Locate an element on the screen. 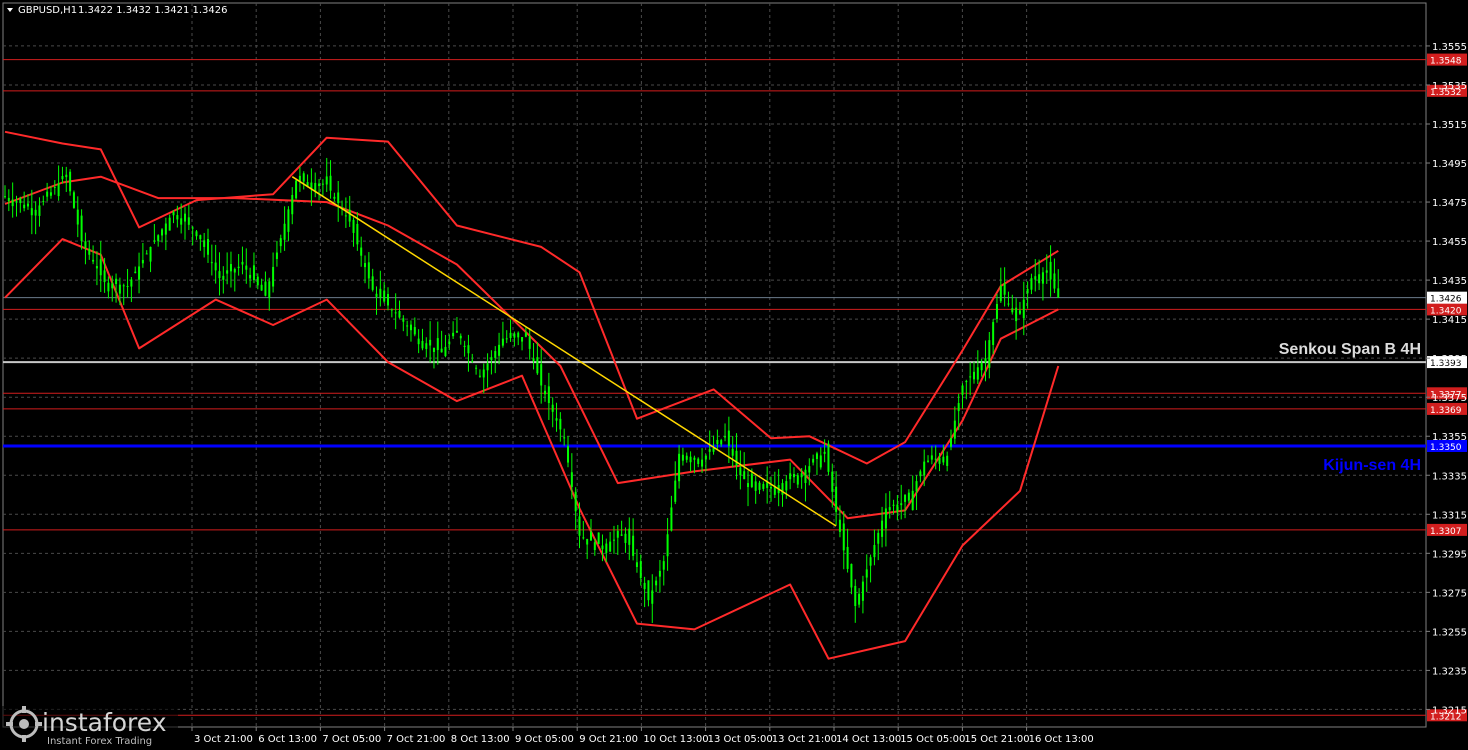  time-tick-label: 13 Oct 21:00 is located at coordinates (804, 739).